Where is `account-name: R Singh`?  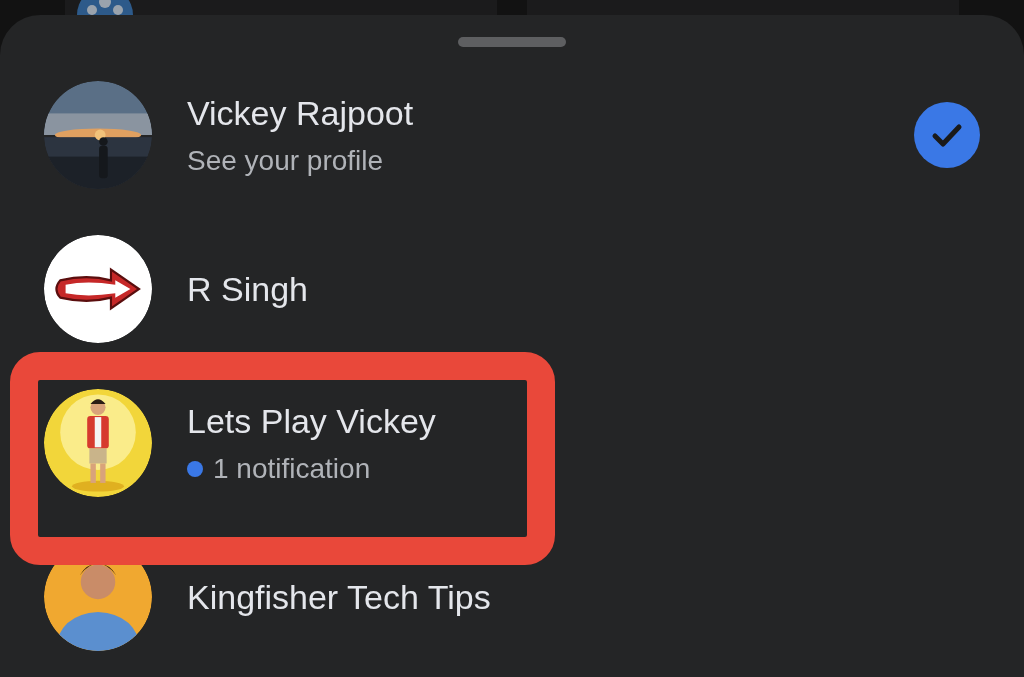
account-name: R Singh is located at coordinates (583, 289).